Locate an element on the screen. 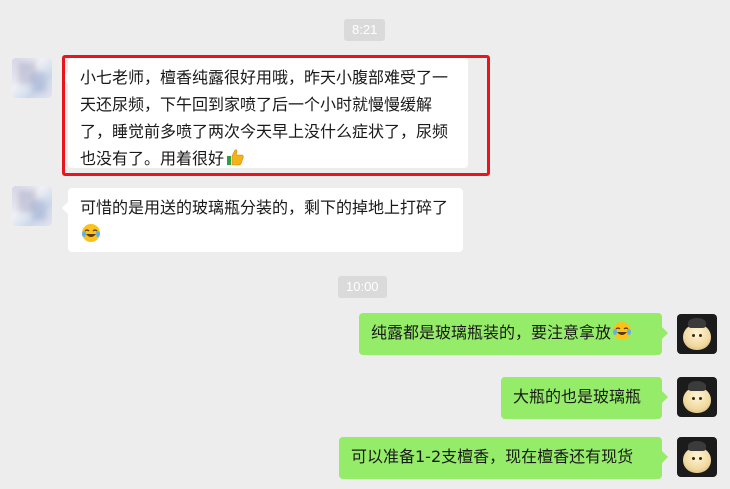  timestamp-label: 8:21 is located at coordinates (365, 30).